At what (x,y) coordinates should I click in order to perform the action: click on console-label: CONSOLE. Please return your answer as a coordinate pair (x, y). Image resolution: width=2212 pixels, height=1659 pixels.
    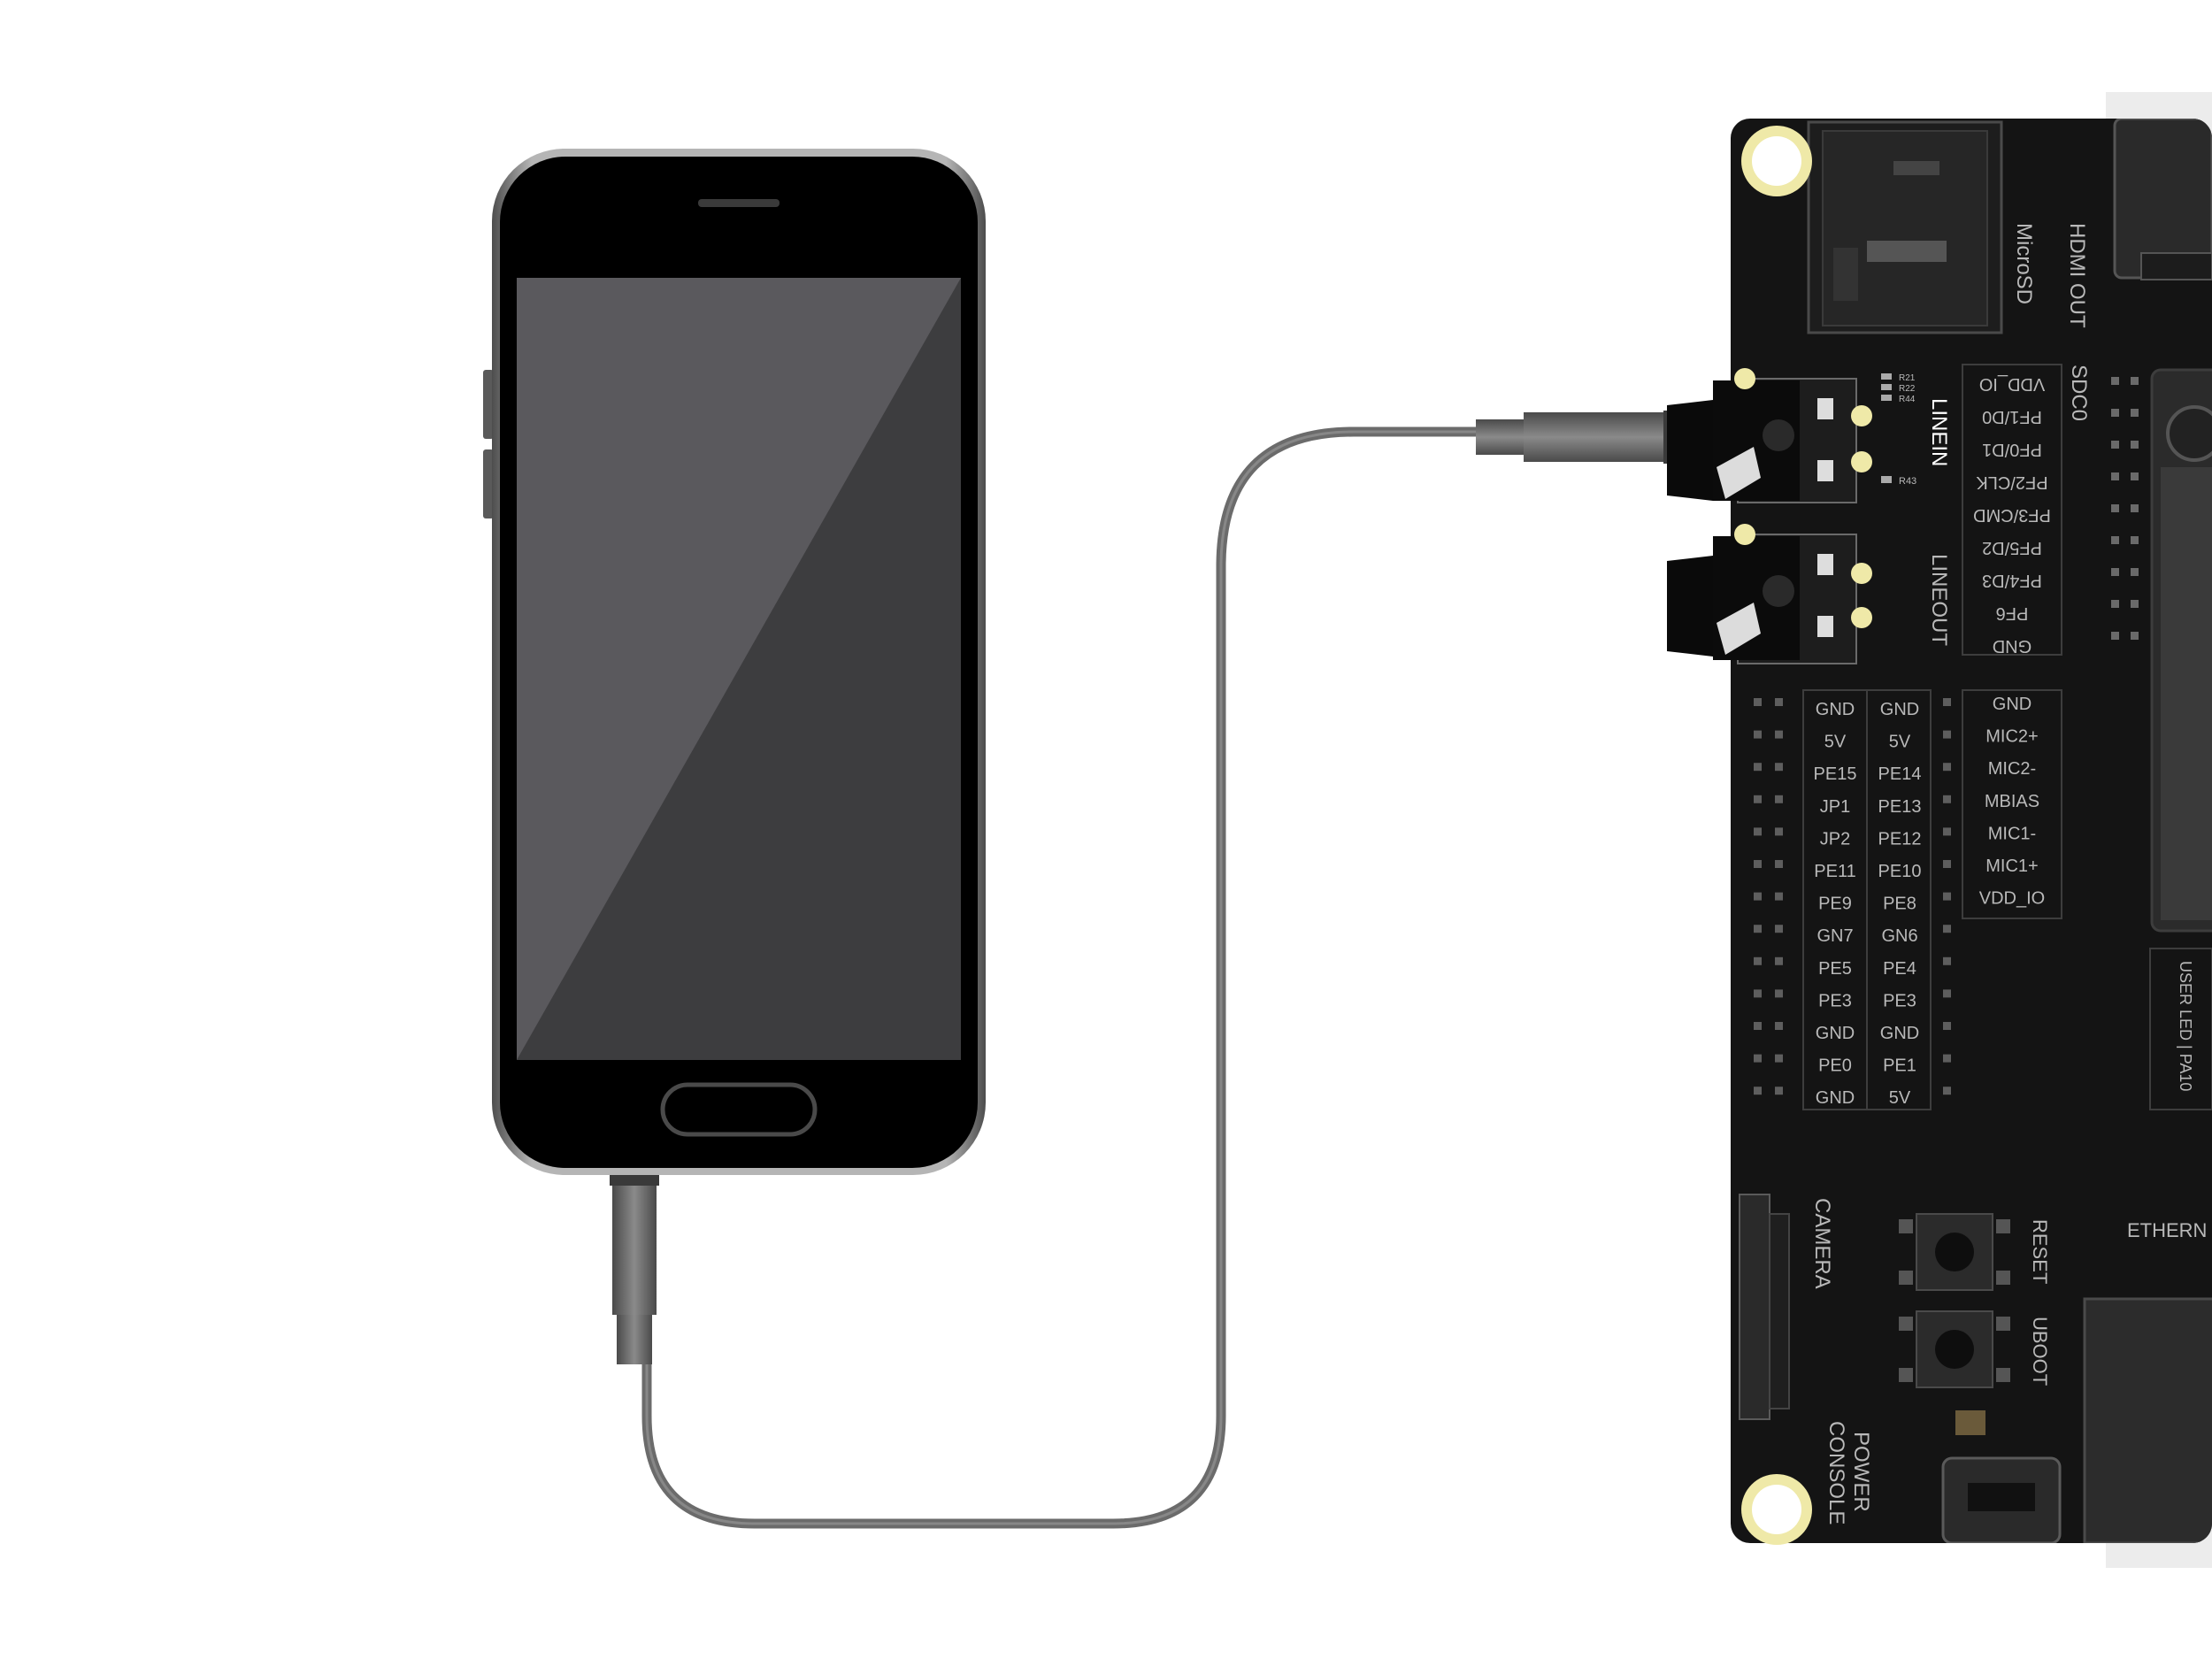
    Looking at the image, I should click on (1836, 1473).